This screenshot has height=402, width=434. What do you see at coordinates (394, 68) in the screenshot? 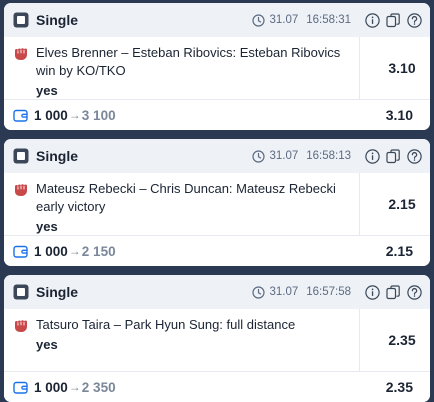
I see `selection-odds: 3.10` at bounding box center [394, 68].